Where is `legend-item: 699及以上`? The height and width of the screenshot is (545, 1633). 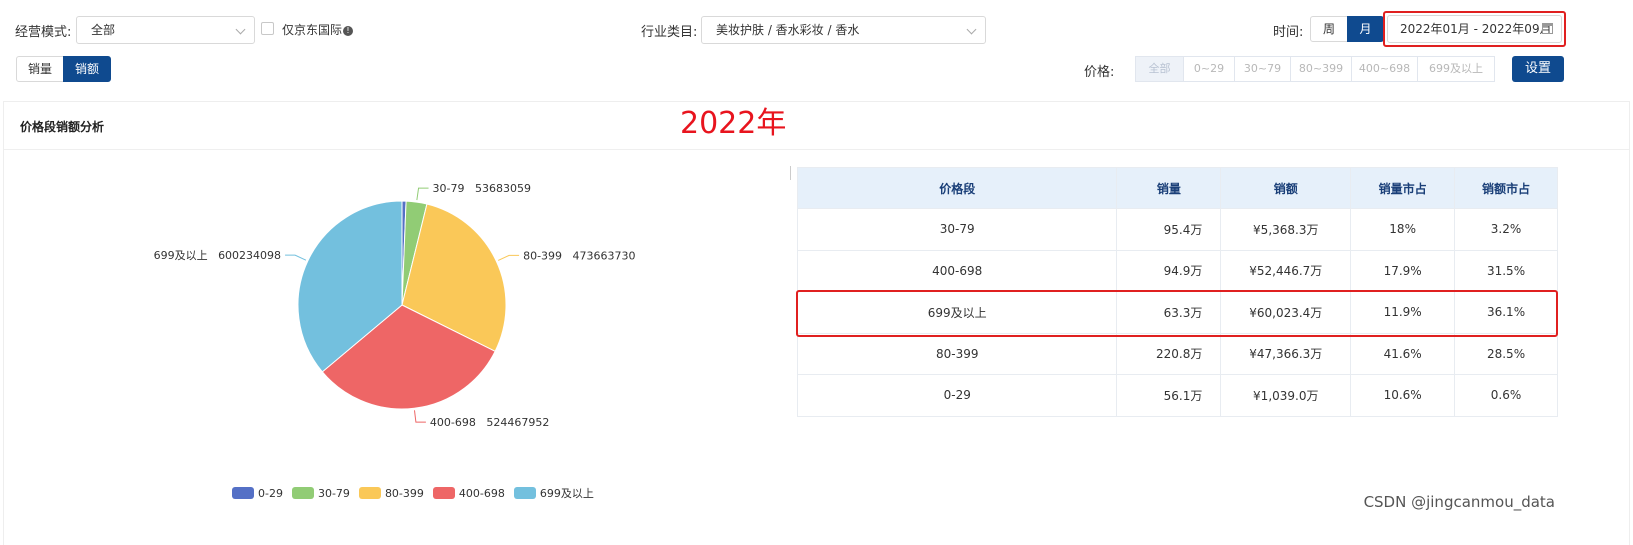 legend-item: 699及以上 is located at coordinates (553, 493).